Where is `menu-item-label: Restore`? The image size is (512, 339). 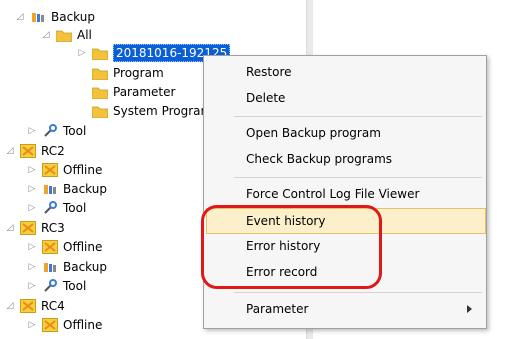 menu-item-label: Restore is located at coordinates (269, 72).